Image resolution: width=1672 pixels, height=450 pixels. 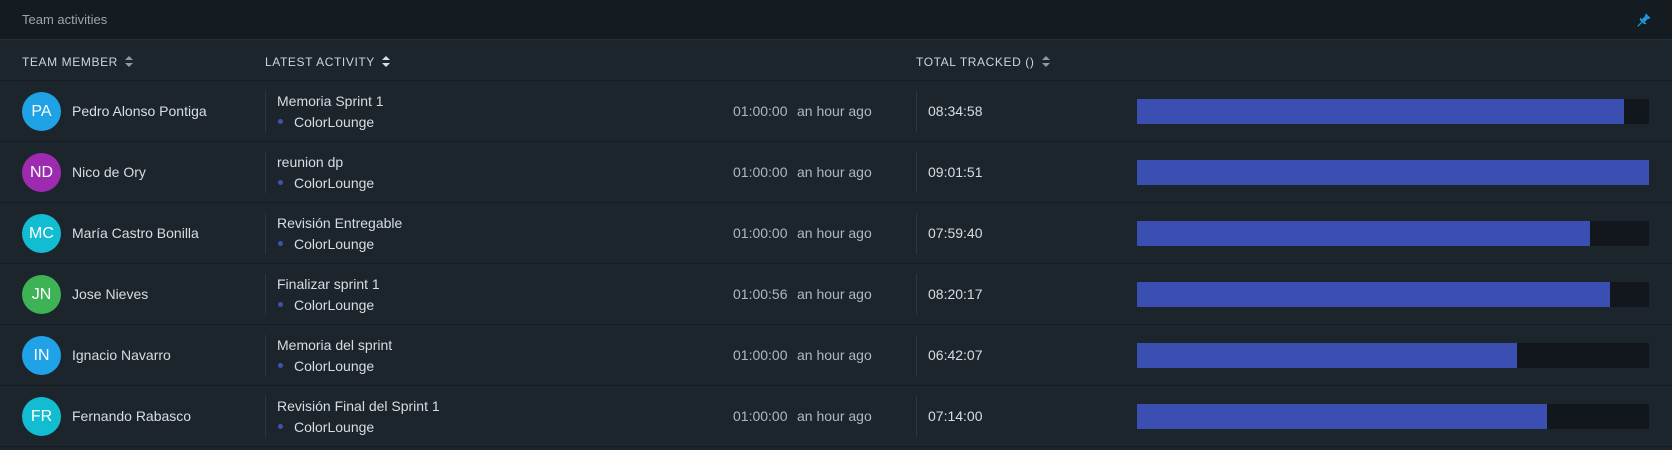 What do you see at coordinates (335, 345) in the screenshot?
I see `activity-title: Memoria del sprint` at bounding box center [335, 345].